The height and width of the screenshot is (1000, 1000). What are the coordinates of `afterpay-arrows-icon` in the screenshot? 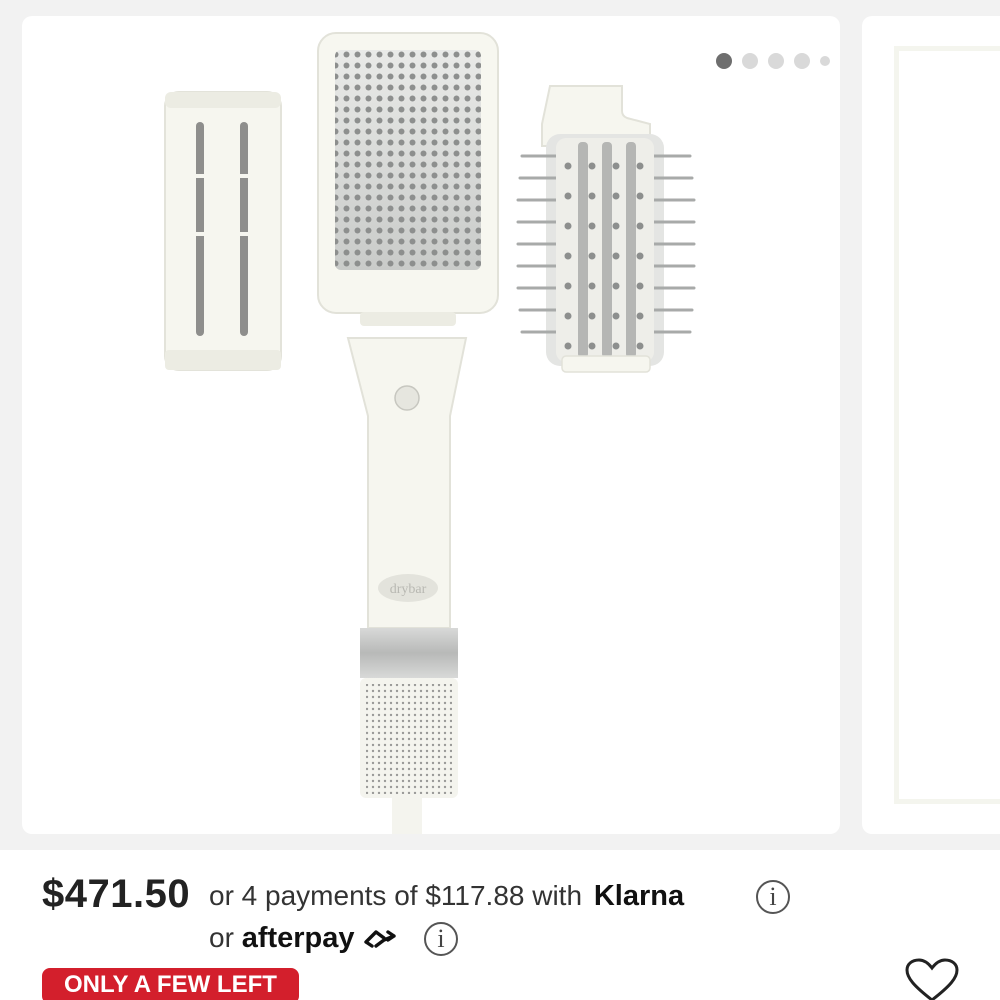 It's located at (380, 939).